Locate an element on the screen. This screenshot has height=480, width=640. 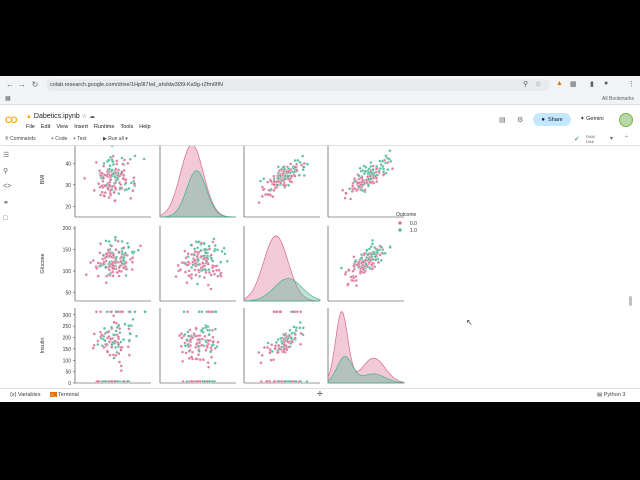
extension-icon: ▲ is located at coordinates (559, 83).